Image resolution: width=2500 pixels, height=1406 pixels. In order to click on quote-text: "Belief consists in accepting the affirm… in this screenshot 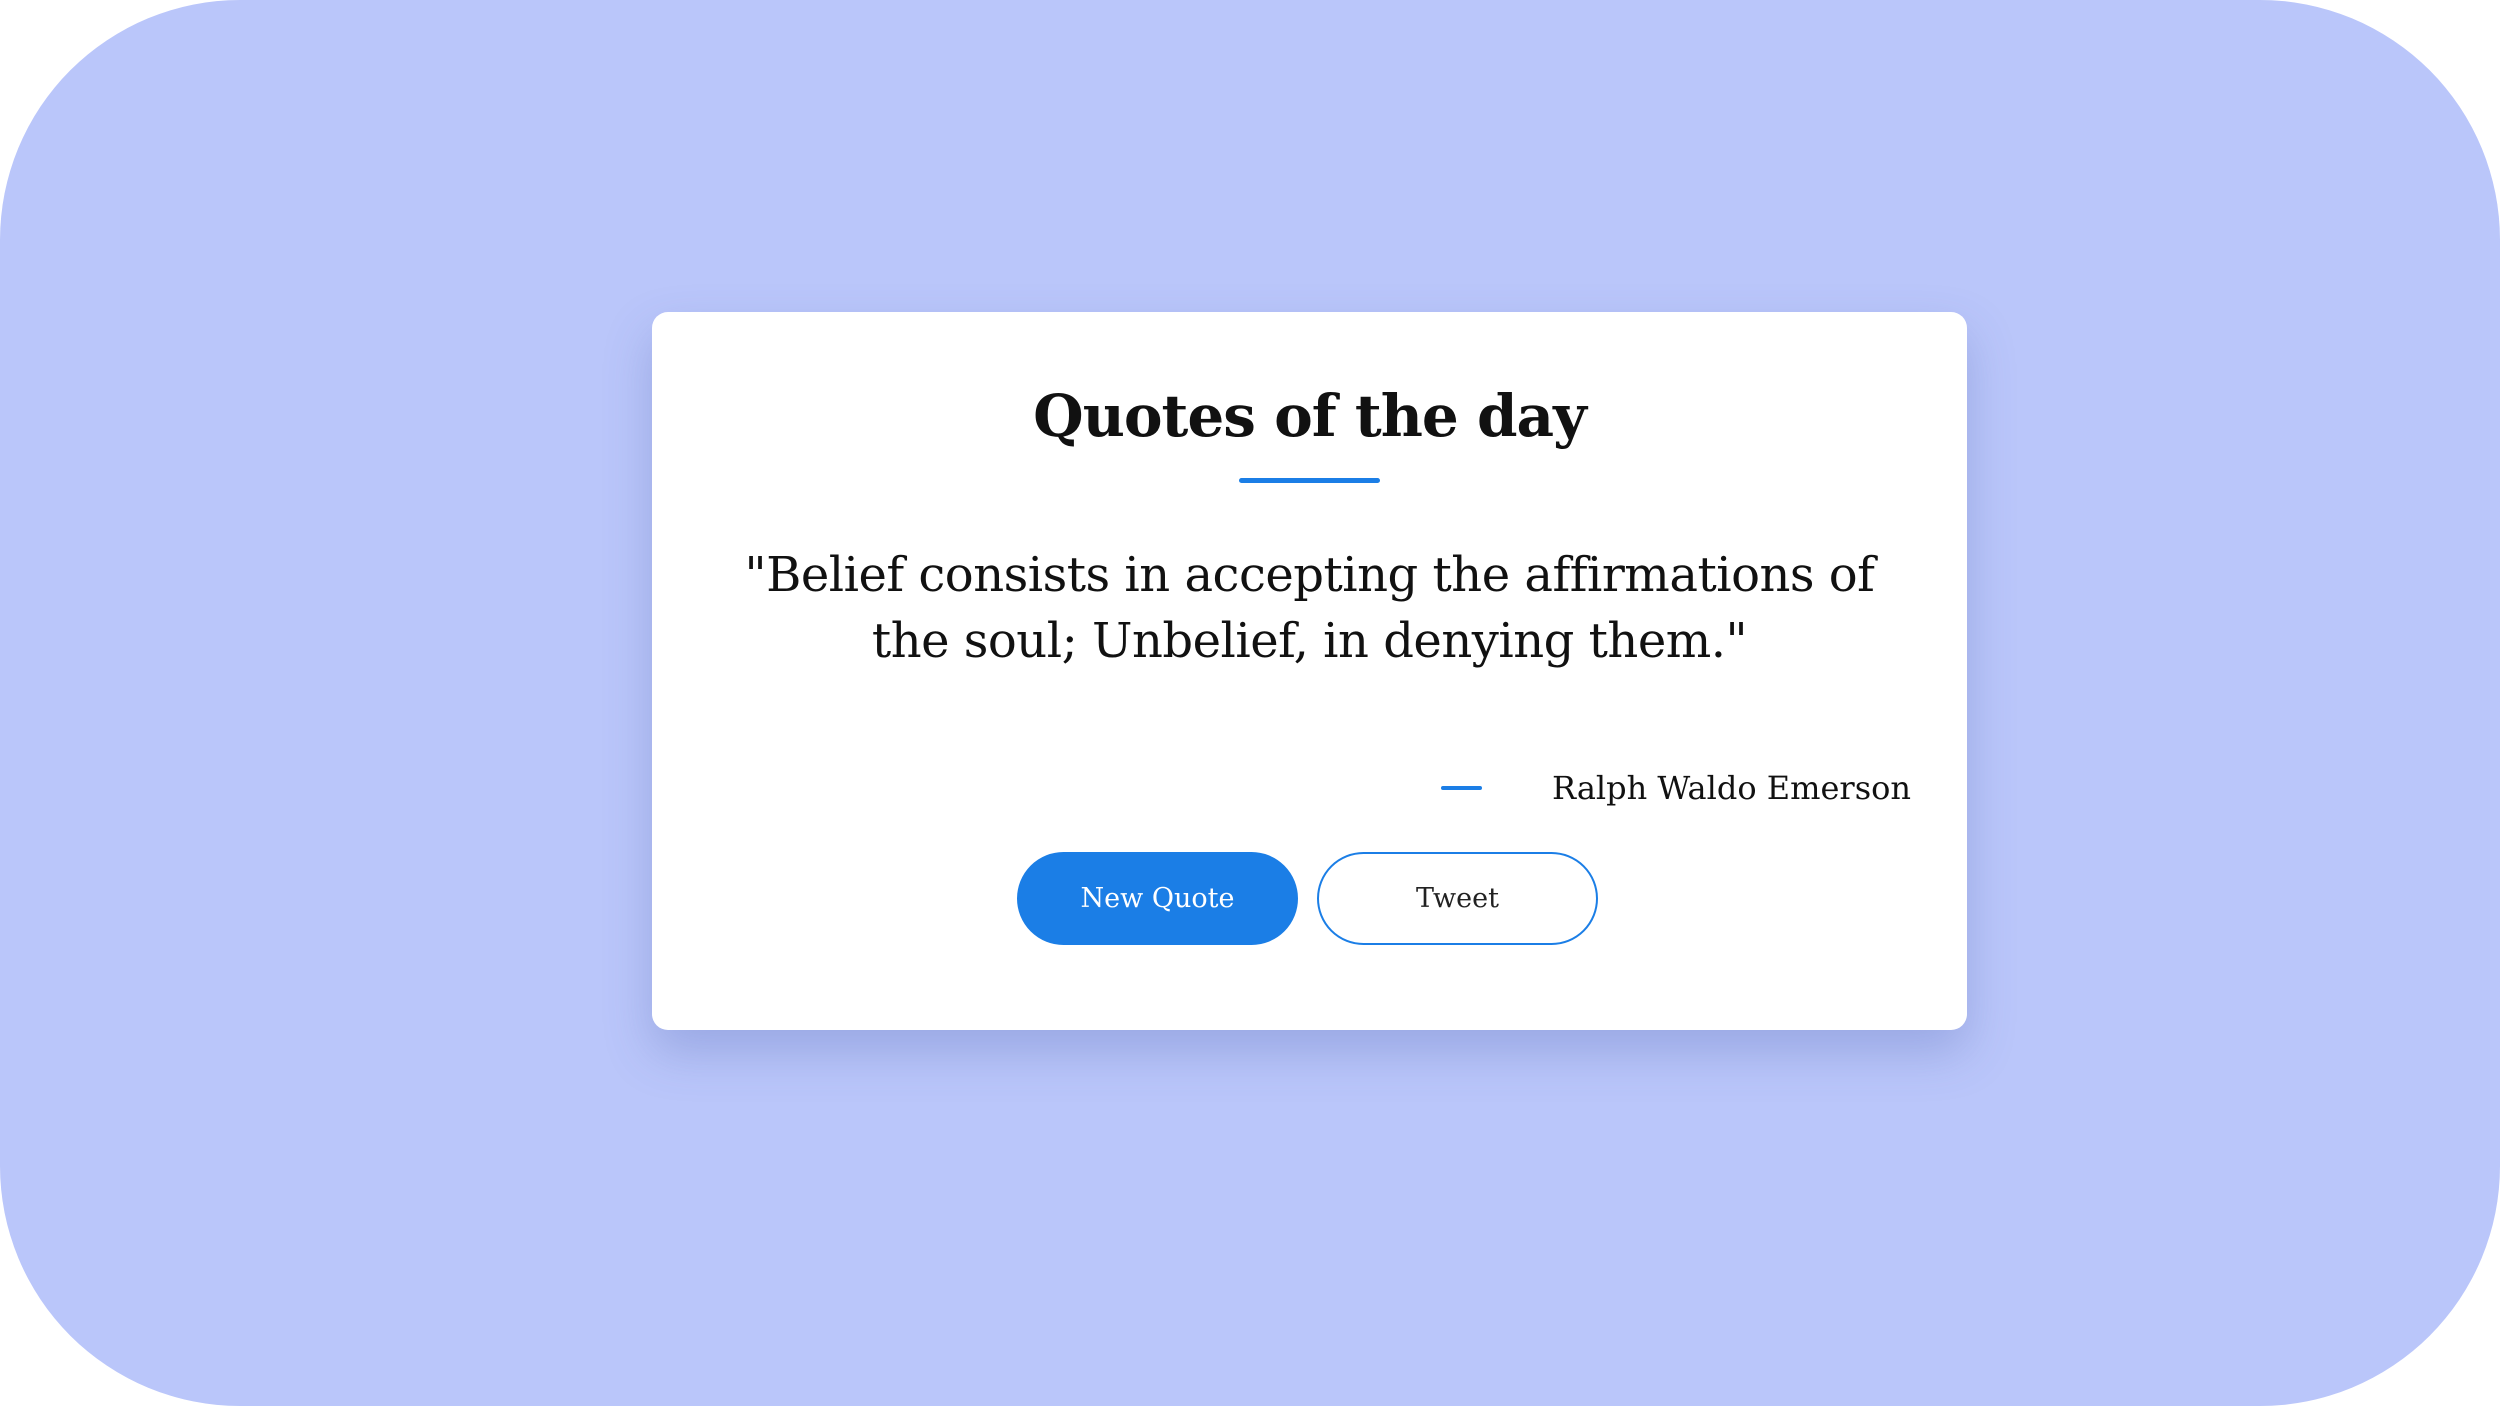, I will do `click(1309, 608)`.